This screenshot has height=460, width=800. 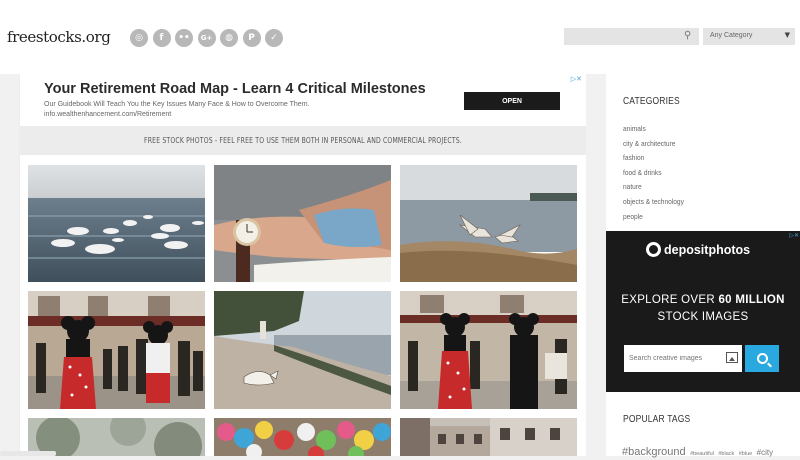 What do you see at coordinates (751, 300) in the screenshot?
I see `depositphotos-headline-bold: 60 MILLION` at bounding box center [751, 300].